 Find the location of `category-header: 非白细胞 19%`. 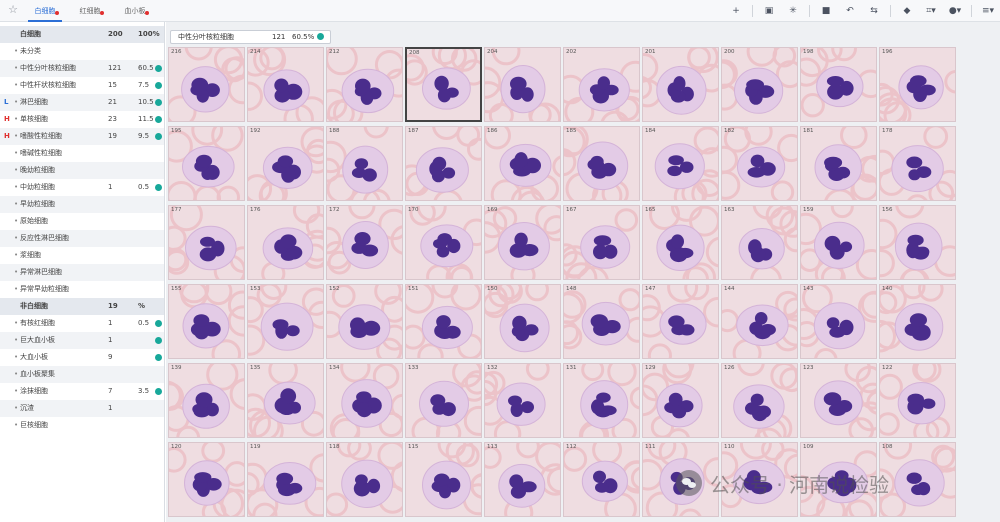

category-header: 非白细胞 19% is located at coordinates (82, 306).